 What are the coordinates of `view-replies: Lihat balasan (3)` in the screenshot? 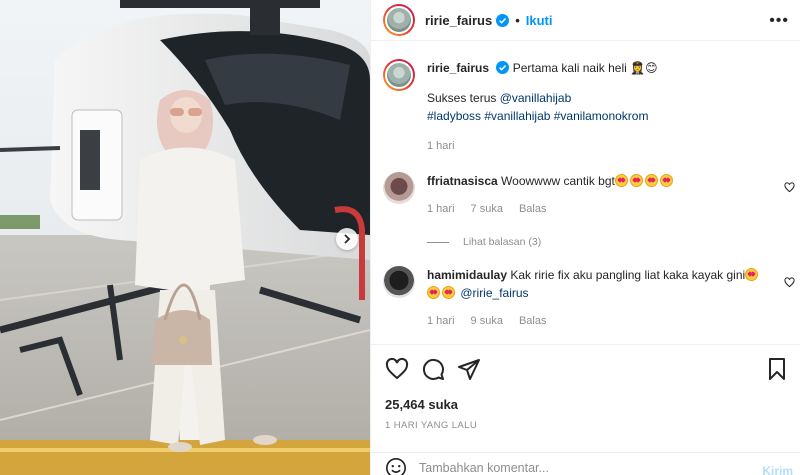 It's located at (484, 242).